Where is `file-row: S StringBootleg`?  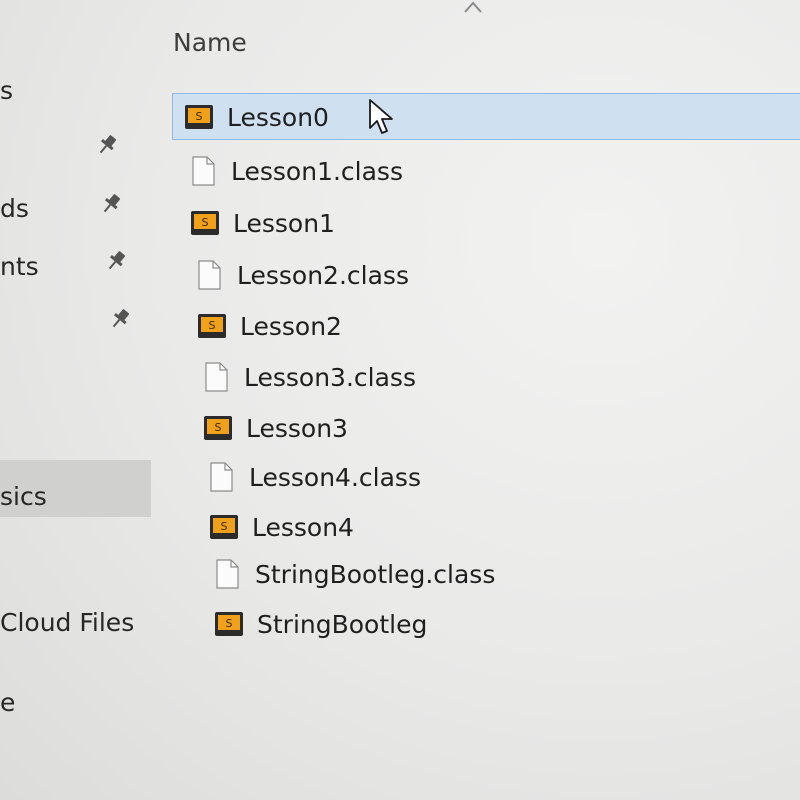 file-row: S StringBootleg is located at coordinates (320, 624).